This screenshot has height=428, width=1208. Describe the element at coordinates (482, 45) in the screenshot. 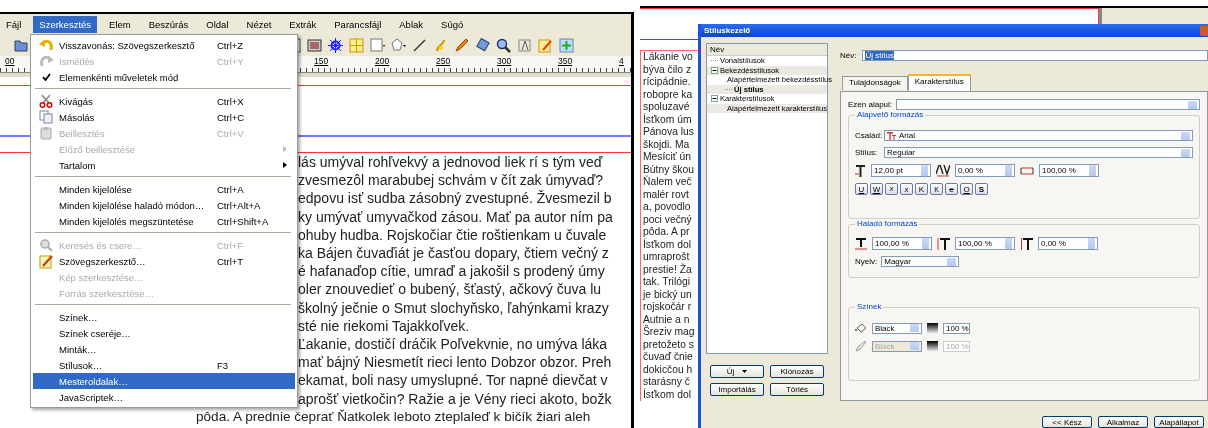

I see `rotate-icon` at that location.